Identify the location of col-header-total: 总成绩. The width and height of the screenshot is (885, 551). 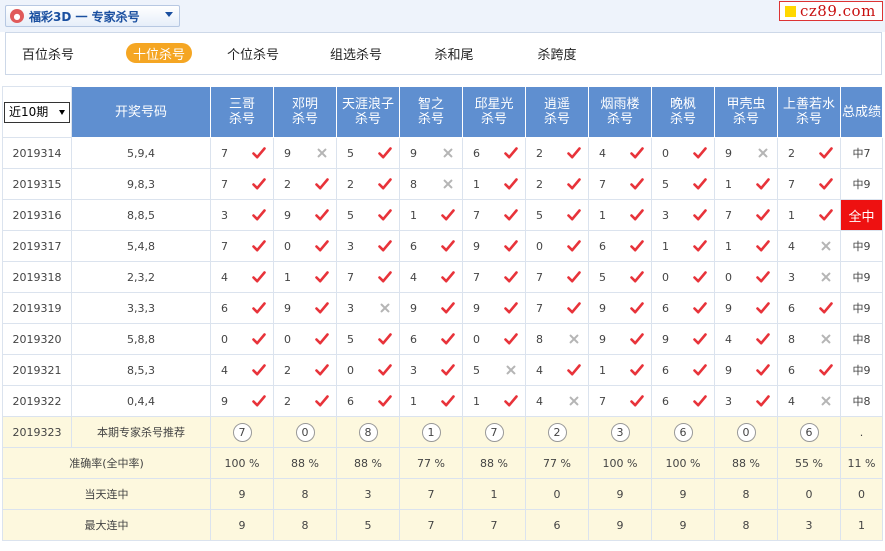
(861, 112).